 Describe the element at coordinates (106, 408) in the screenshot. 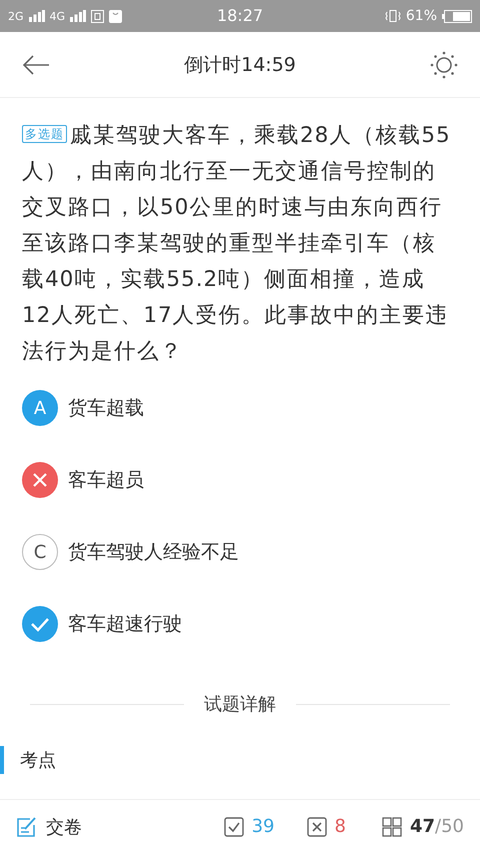

I see `option-text: 货车超载` at that location.